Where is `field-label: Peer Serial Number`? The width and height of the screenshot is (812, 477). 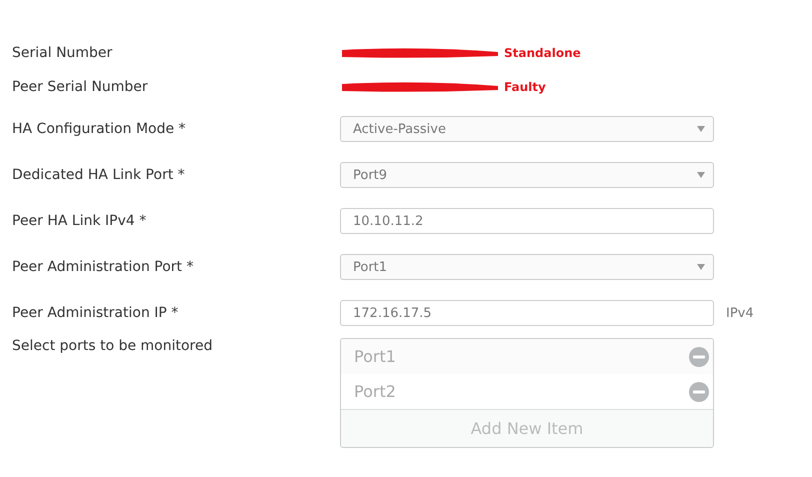
field-label: Peer Serial Number is located at coordinates (80, 87).